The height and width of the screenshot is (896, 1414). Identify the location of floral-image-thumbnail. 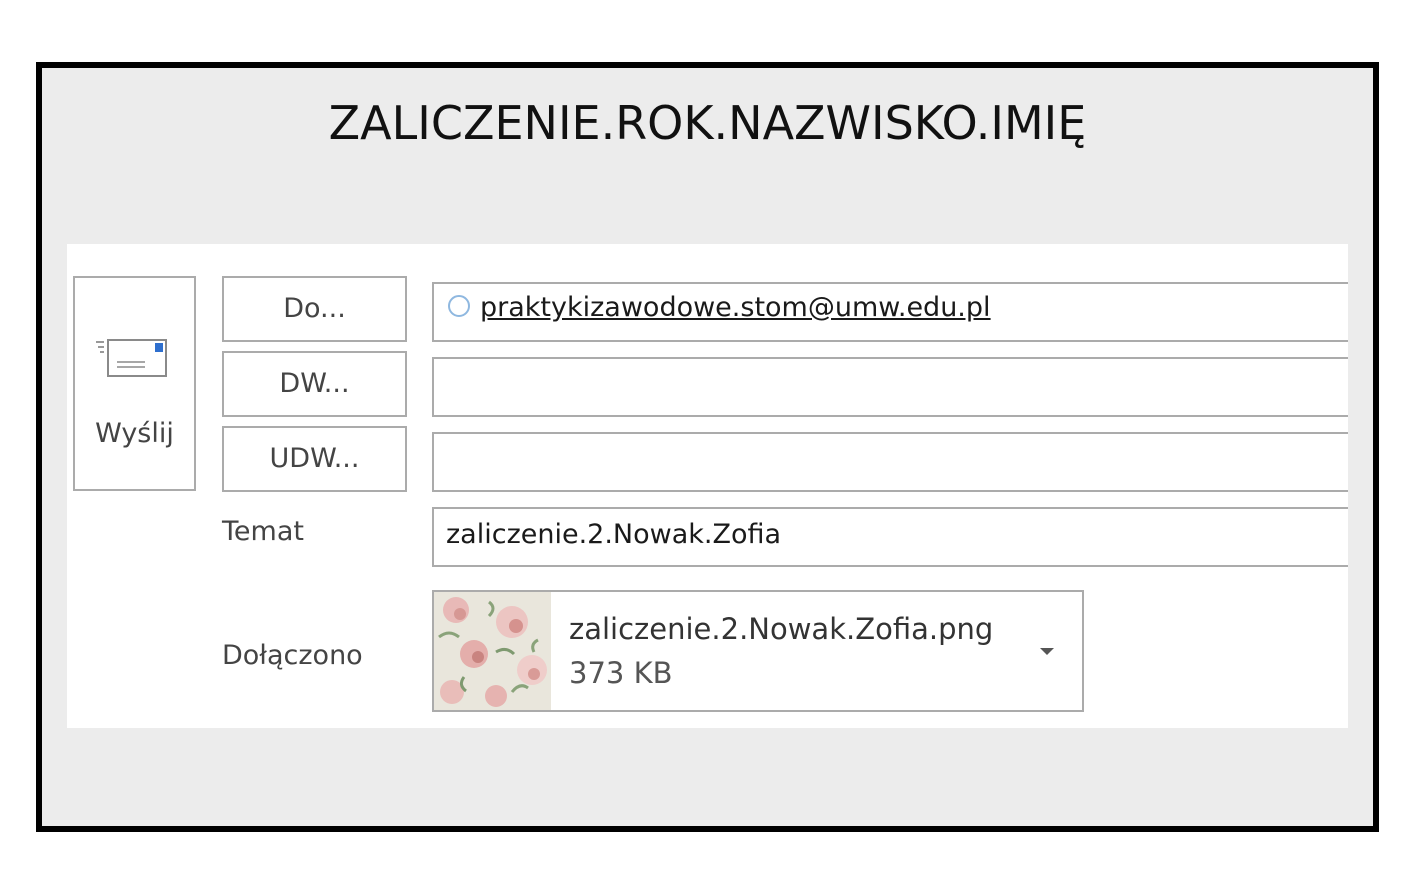
(492, 651).